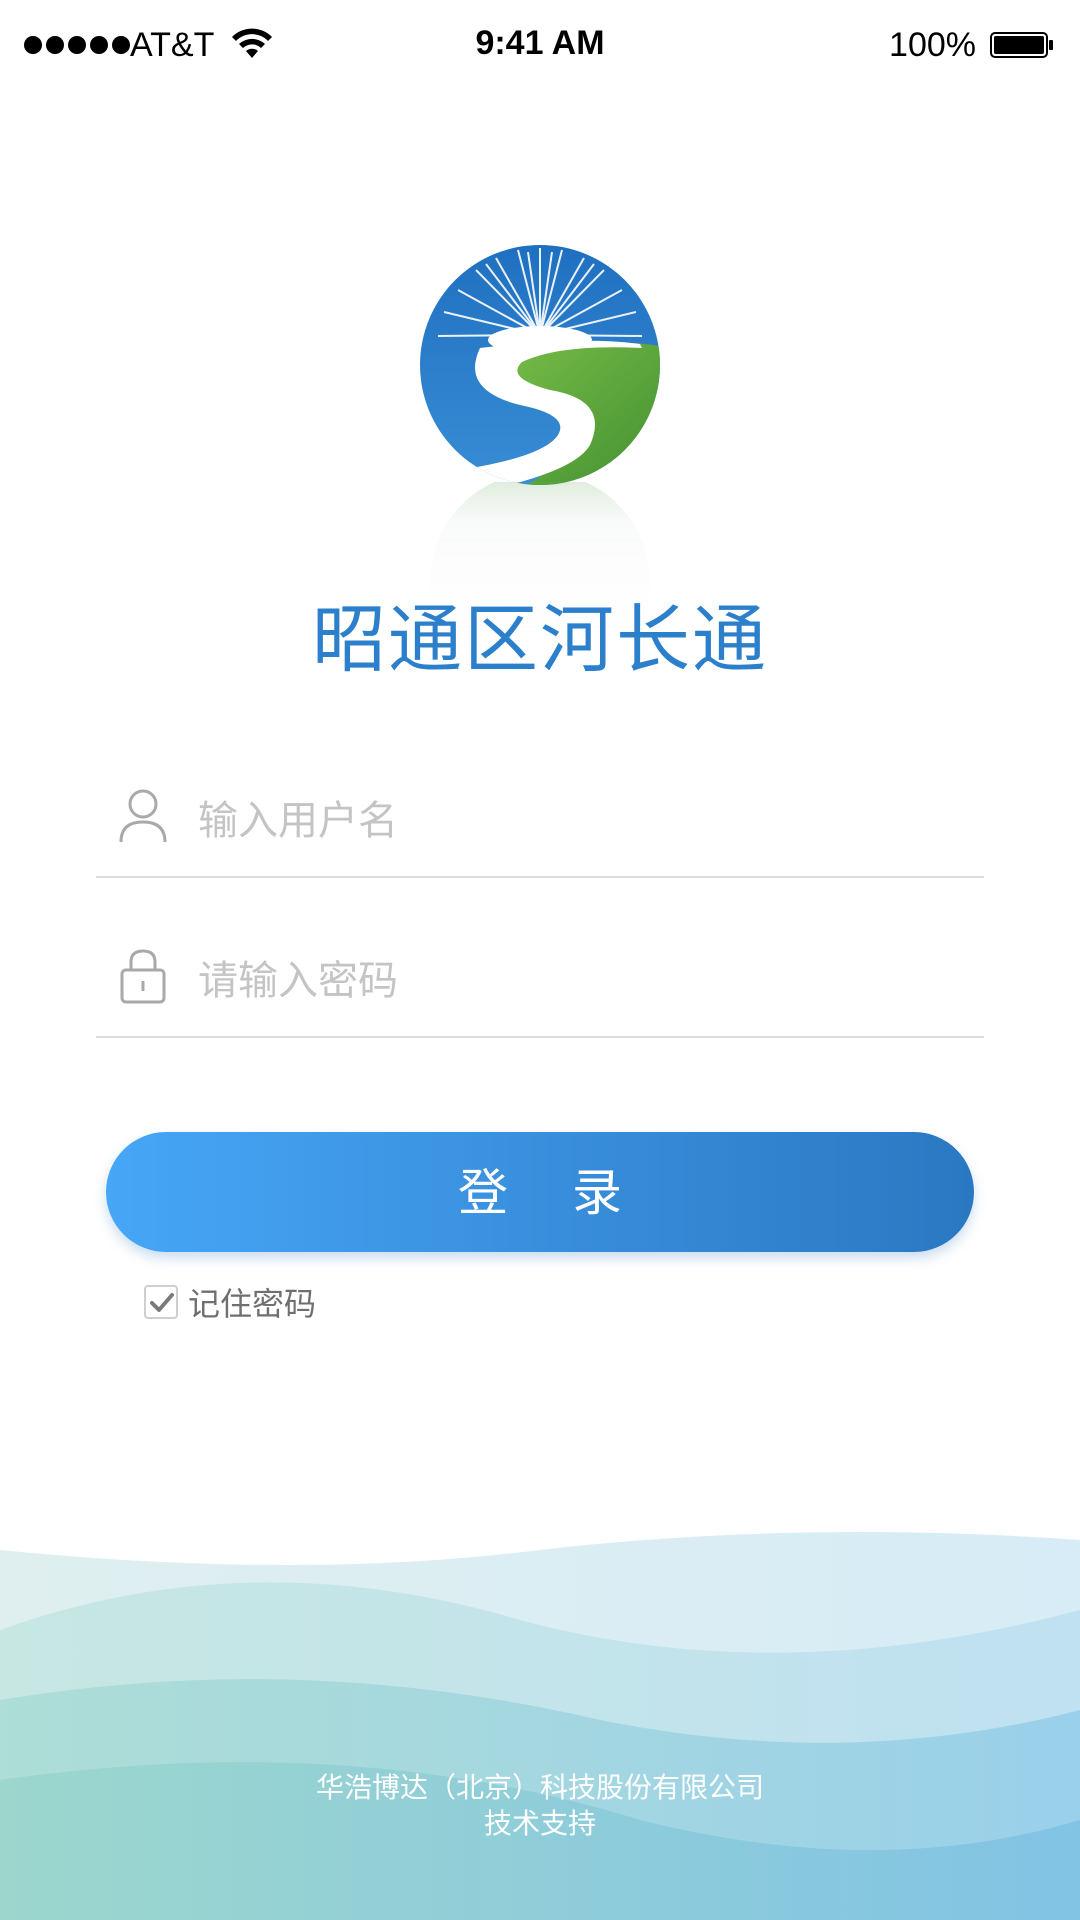 This screenshot has height=1920, width=1080. I want to click on password-field, so click(540, 987).